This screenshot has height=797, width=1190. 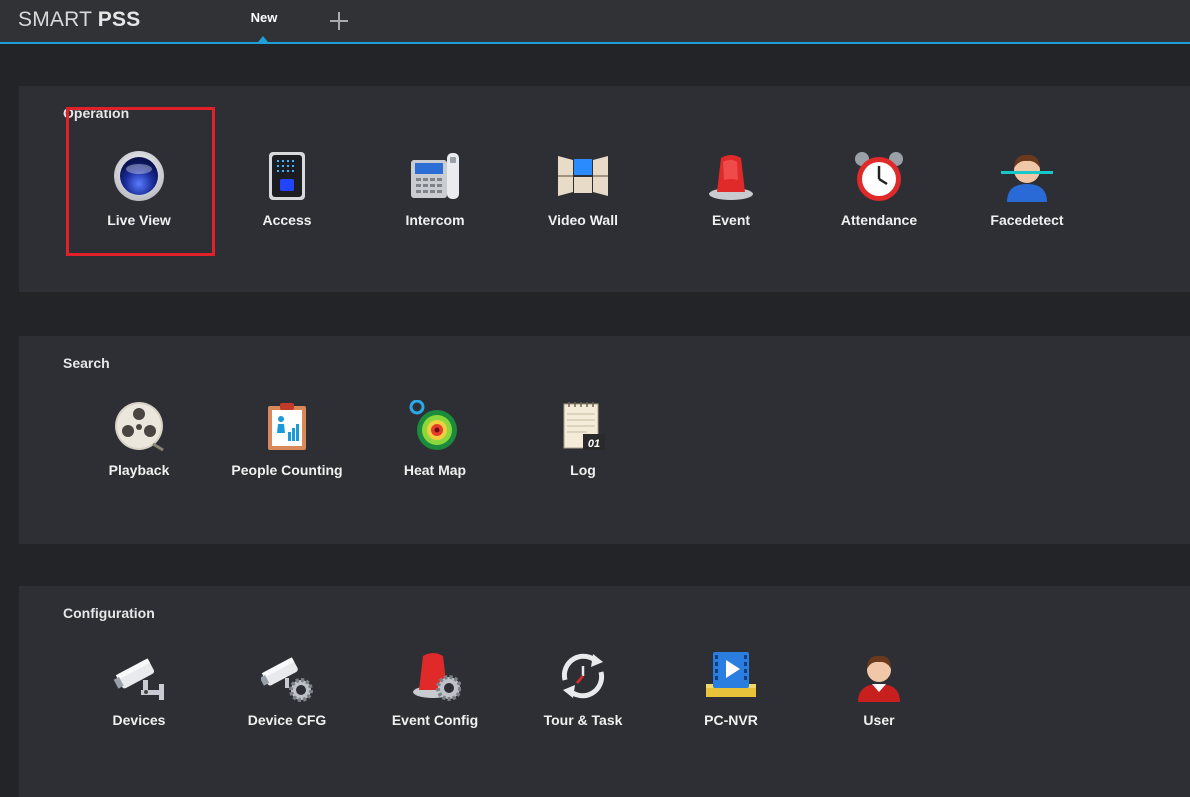 I want to click on tile-live-view: Live View, so click(x=139, y=201).